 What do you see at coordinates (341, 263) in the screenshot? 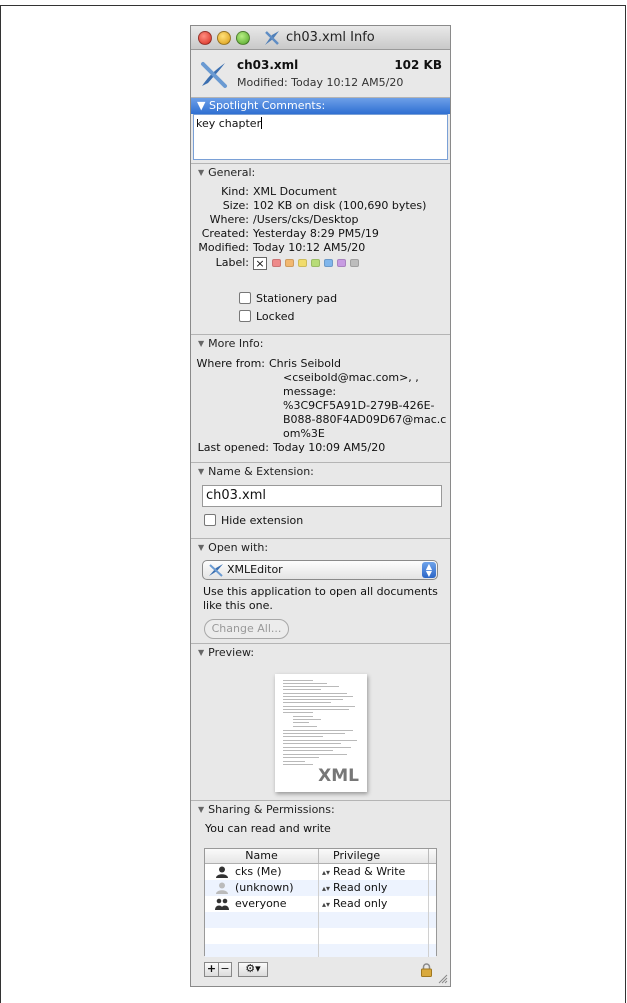
I see `label-purple` at bounding box center [341, 263].